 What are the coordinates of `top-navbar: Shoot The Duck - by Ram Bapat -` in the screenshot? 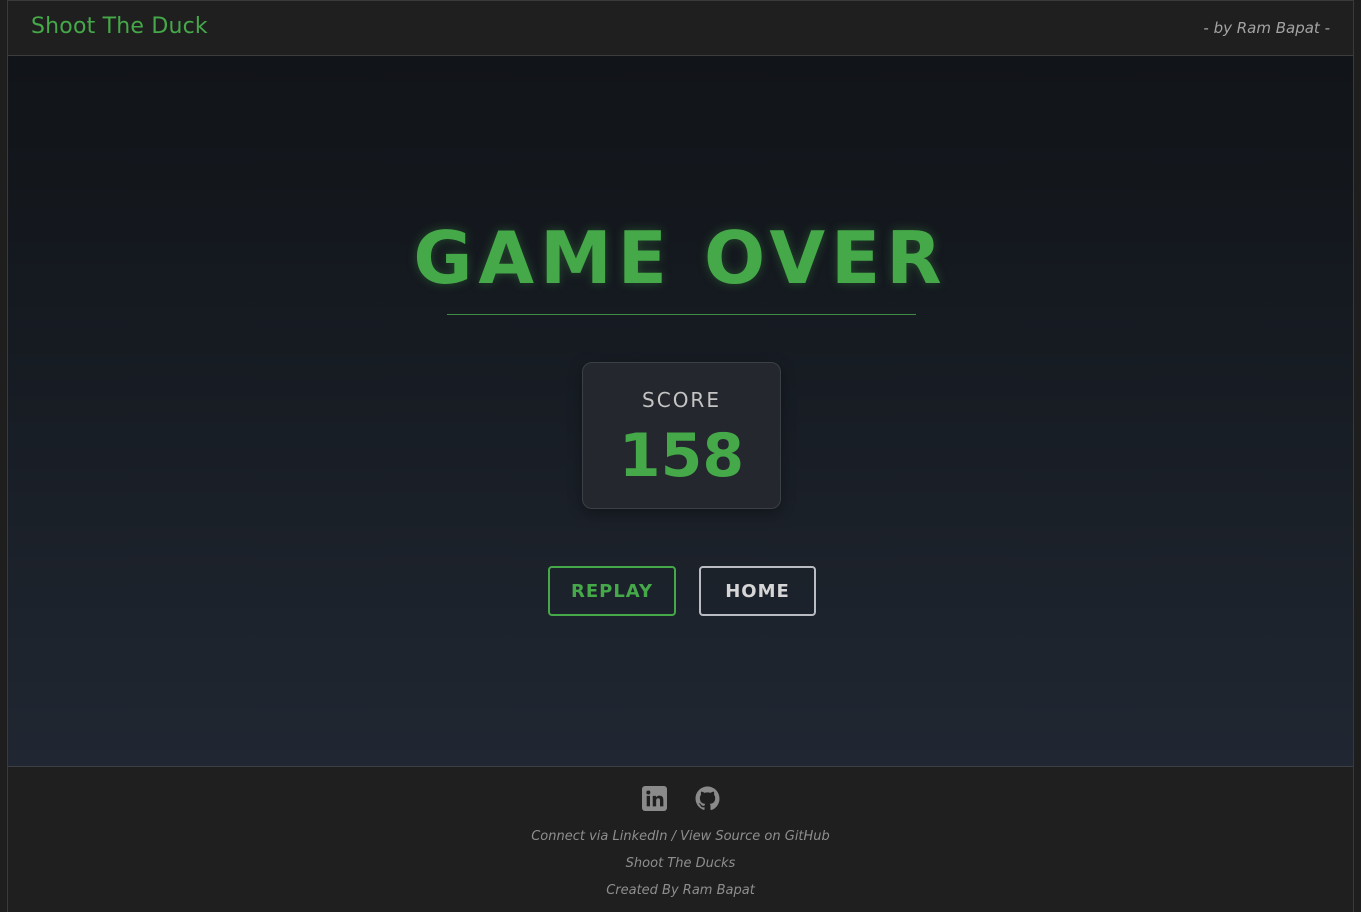 It's located at (680, 28).